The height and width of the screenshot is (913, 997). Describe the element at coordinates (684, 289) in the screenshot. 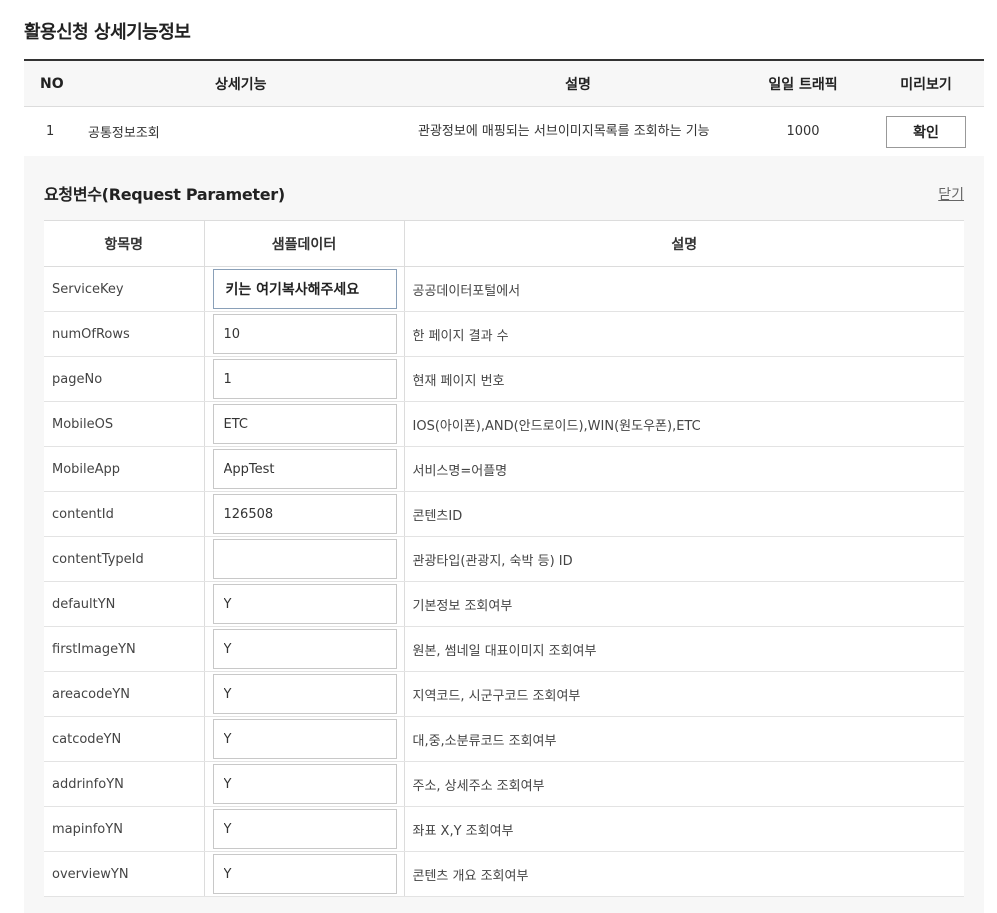

I see `param-desc: 공공데이터포털에서` at that location.